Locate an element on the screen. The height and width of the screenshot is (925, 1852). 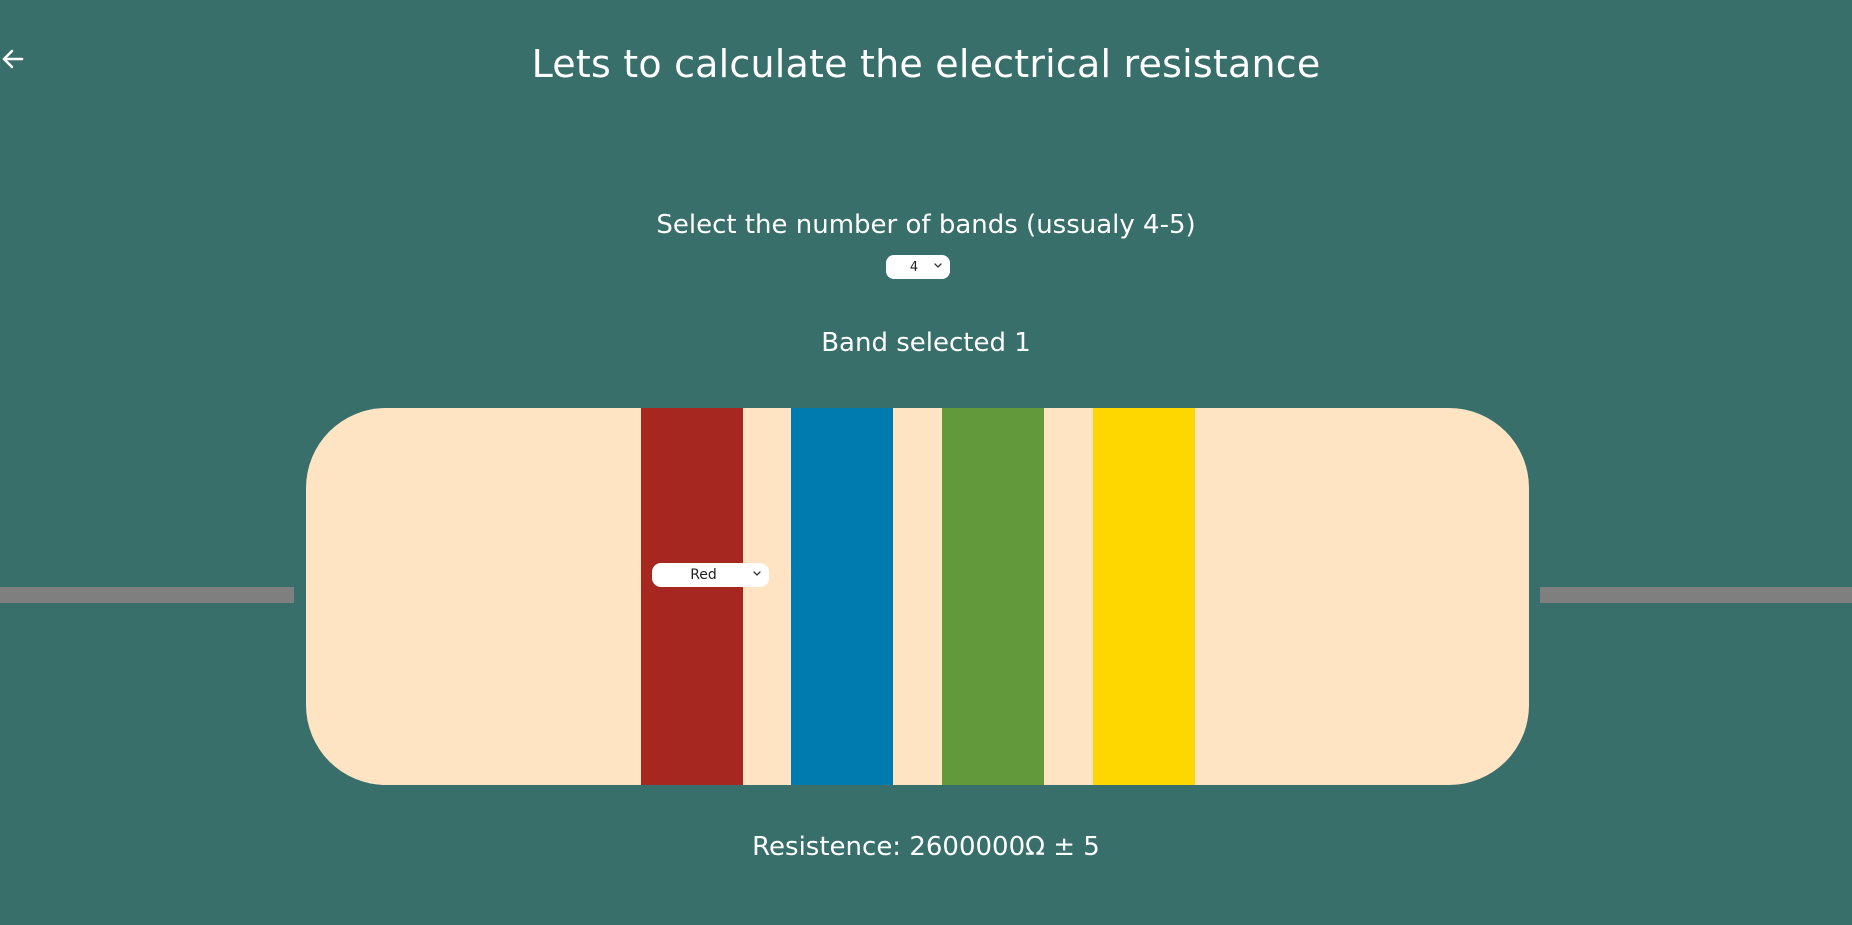
band-selected-text: Band selected 1 is located at coordinates (926, 343).